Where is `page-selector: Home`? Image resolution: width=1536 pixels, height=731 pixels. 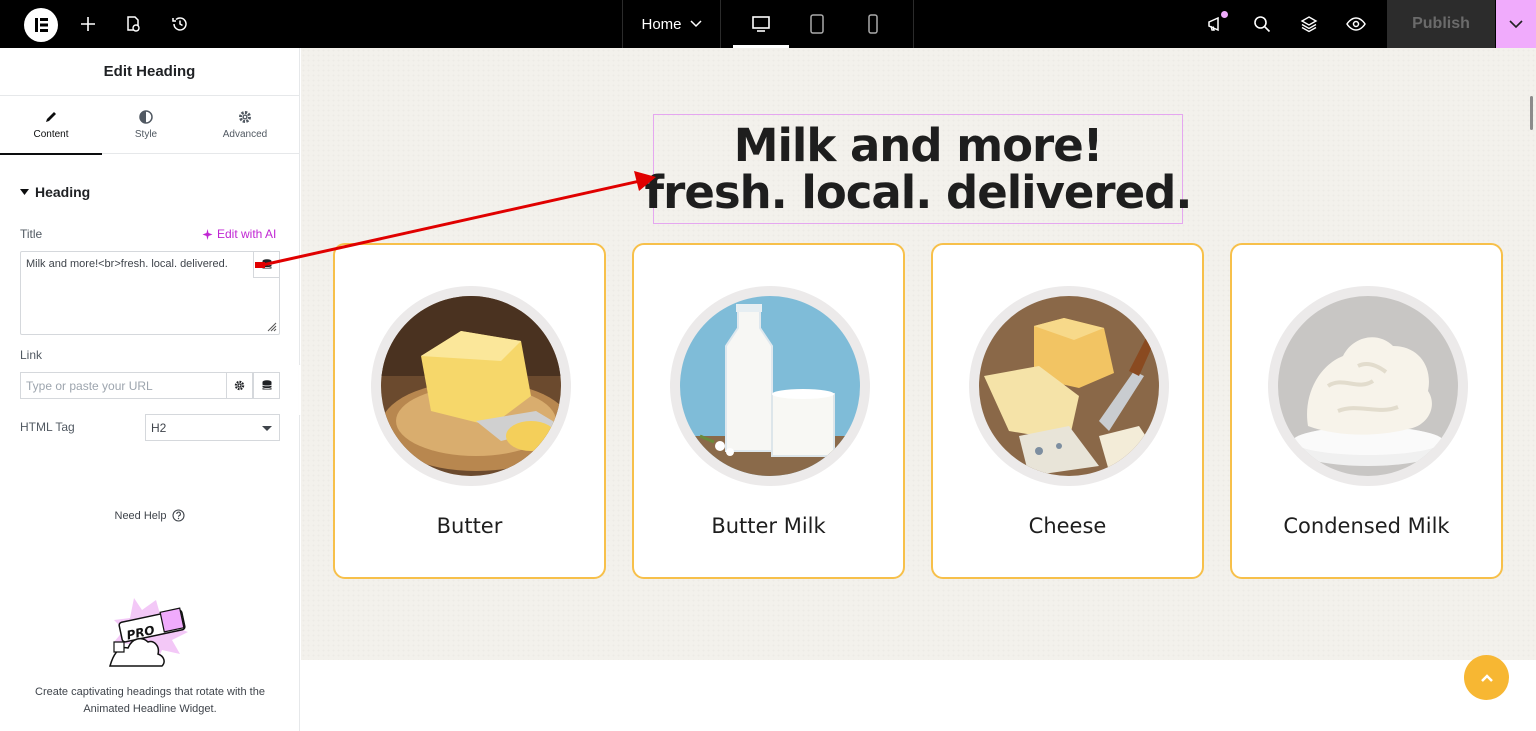 page-selector: Home is located at coordinates (671, 24).